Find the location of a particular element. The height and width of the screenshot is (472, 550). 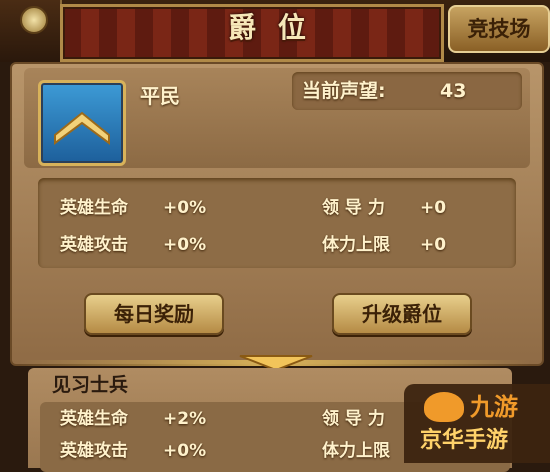

arena-button: 竞技场 is located at coordinates (499, 29).